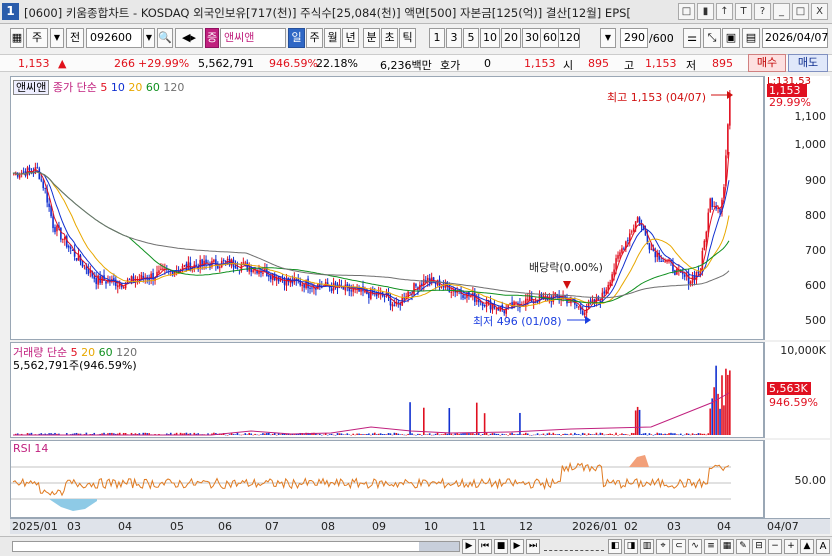 Image resolution: width=832 pixels, height=556 pixels. Describe the element at coordinates (389, 38) in the screenshot. I see `tab-period-second: 초` at that location.